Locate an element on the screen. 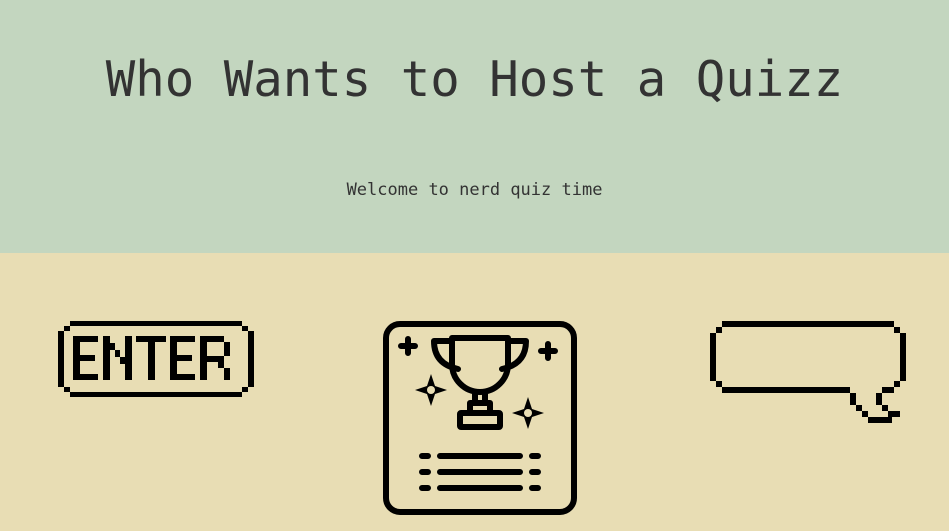 The width and height of the screenshot is (949, 531). speech-bubble-button is located at coordinates (808, 374).